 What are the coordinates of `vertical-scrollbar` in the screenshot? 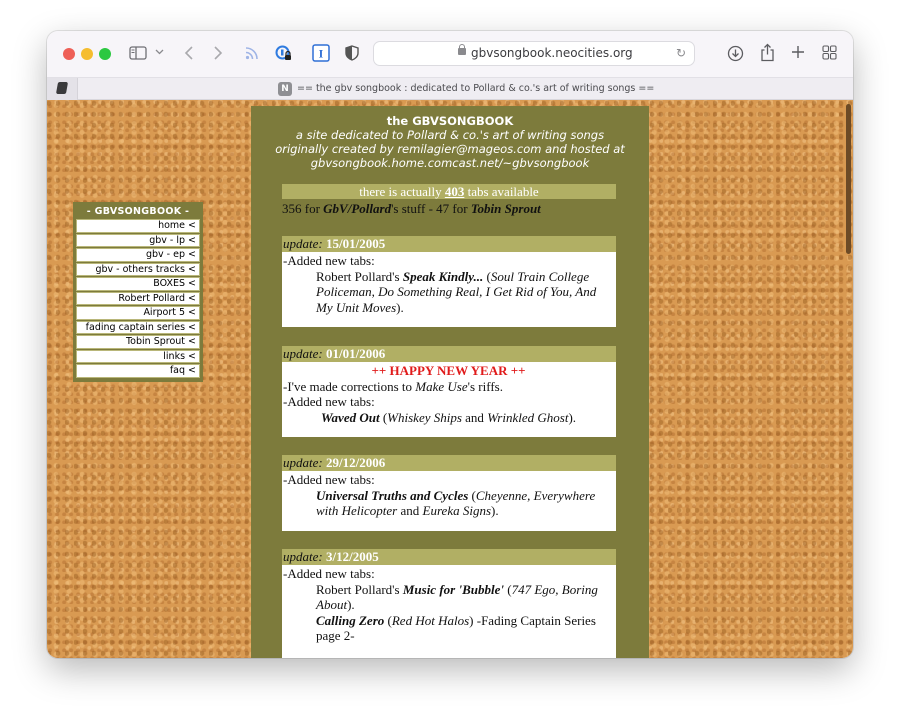 It's located at (848, 179).